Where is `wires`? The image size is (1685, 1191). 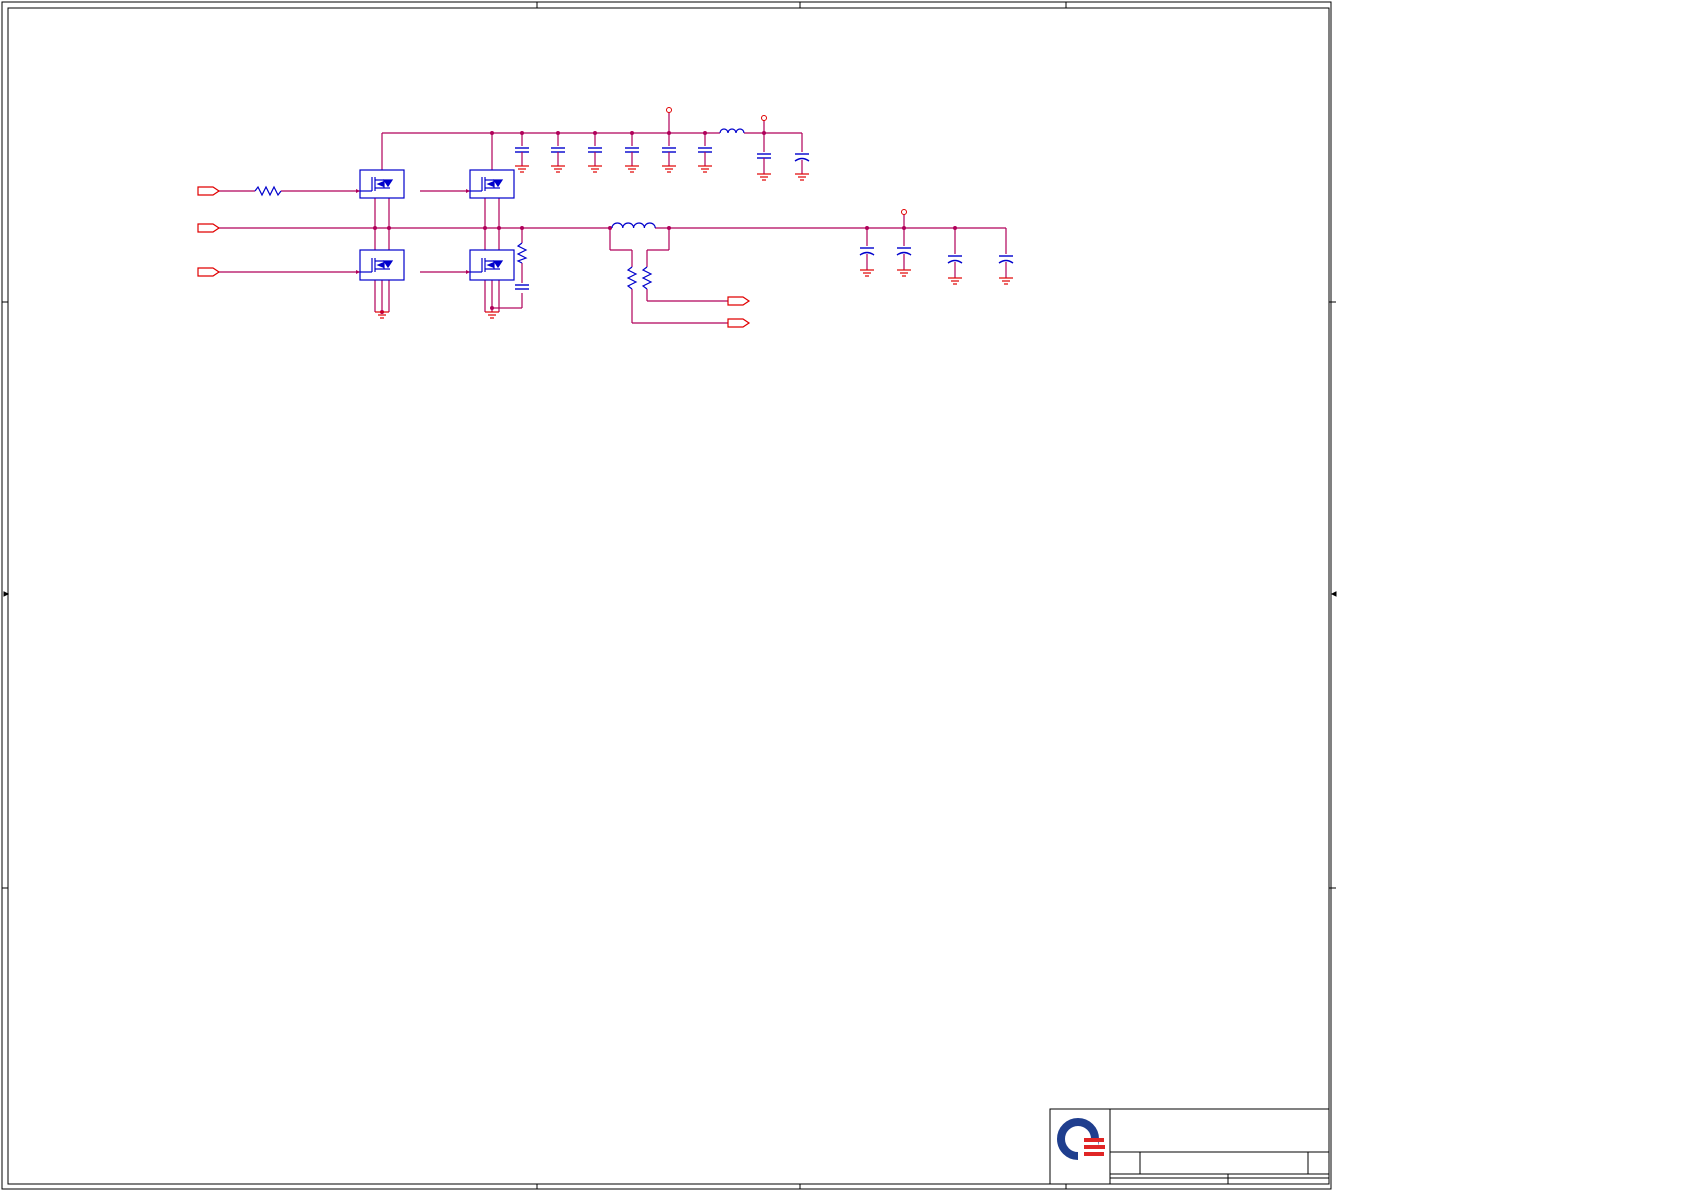
wires is located at coordinates (612, 218).